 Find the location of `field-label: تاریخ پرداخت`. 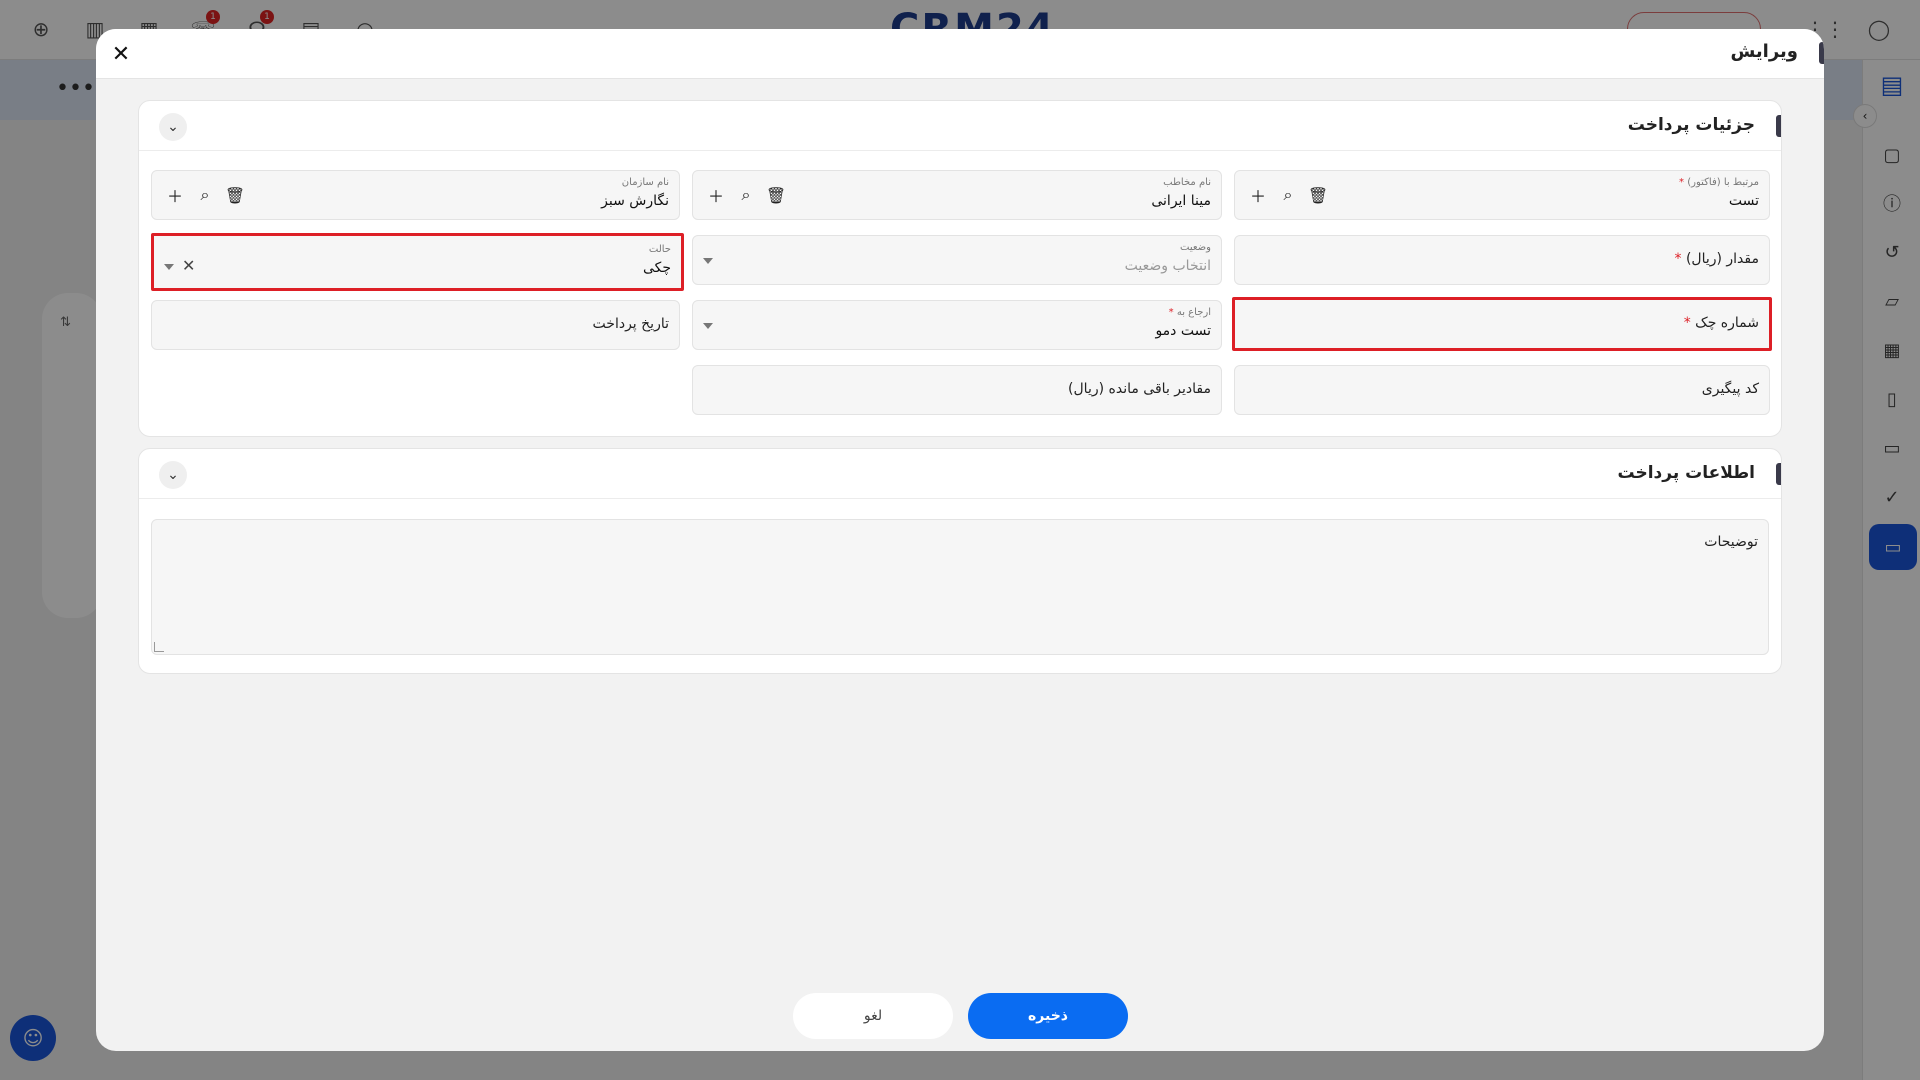

field-label: تاریخ پرداخت is located at coordinates (630, 324).